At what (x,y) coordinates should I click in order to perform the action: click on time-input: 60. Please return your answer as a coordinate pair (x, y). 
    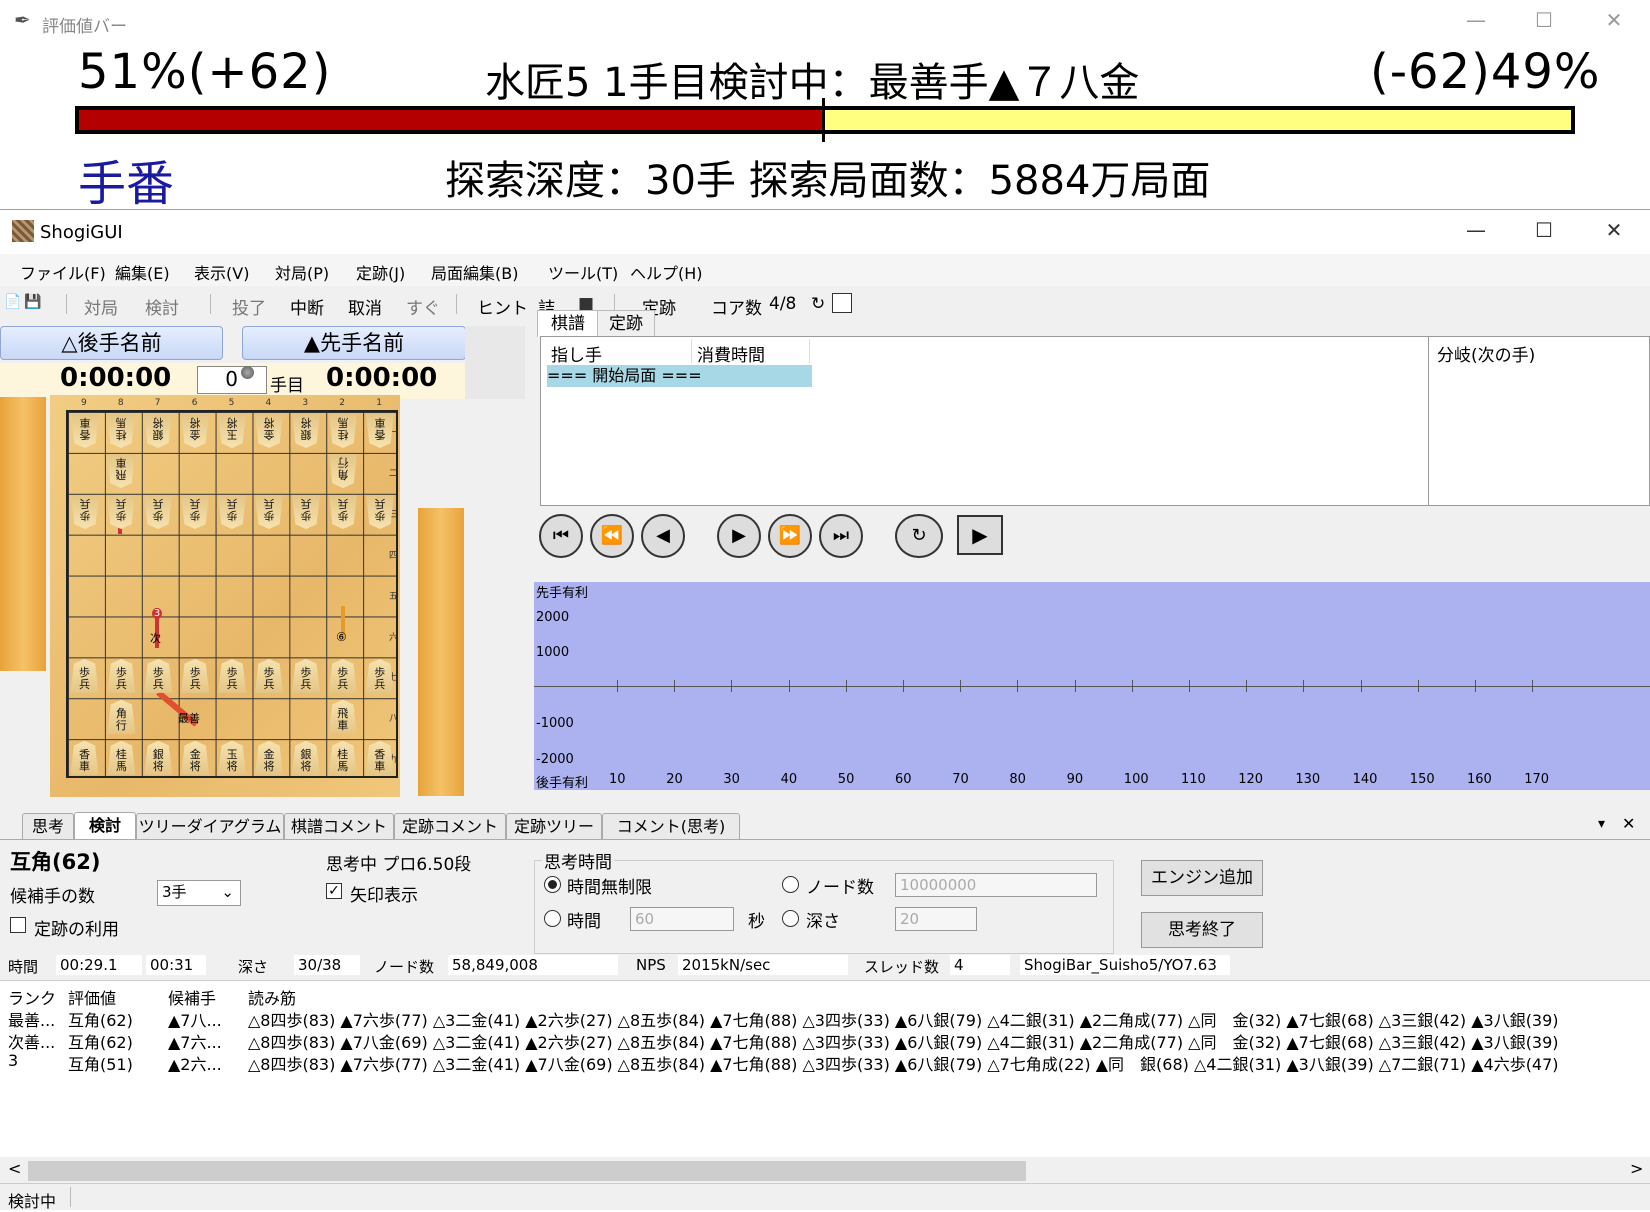
    Looking at the image, I should click on (682, 919).